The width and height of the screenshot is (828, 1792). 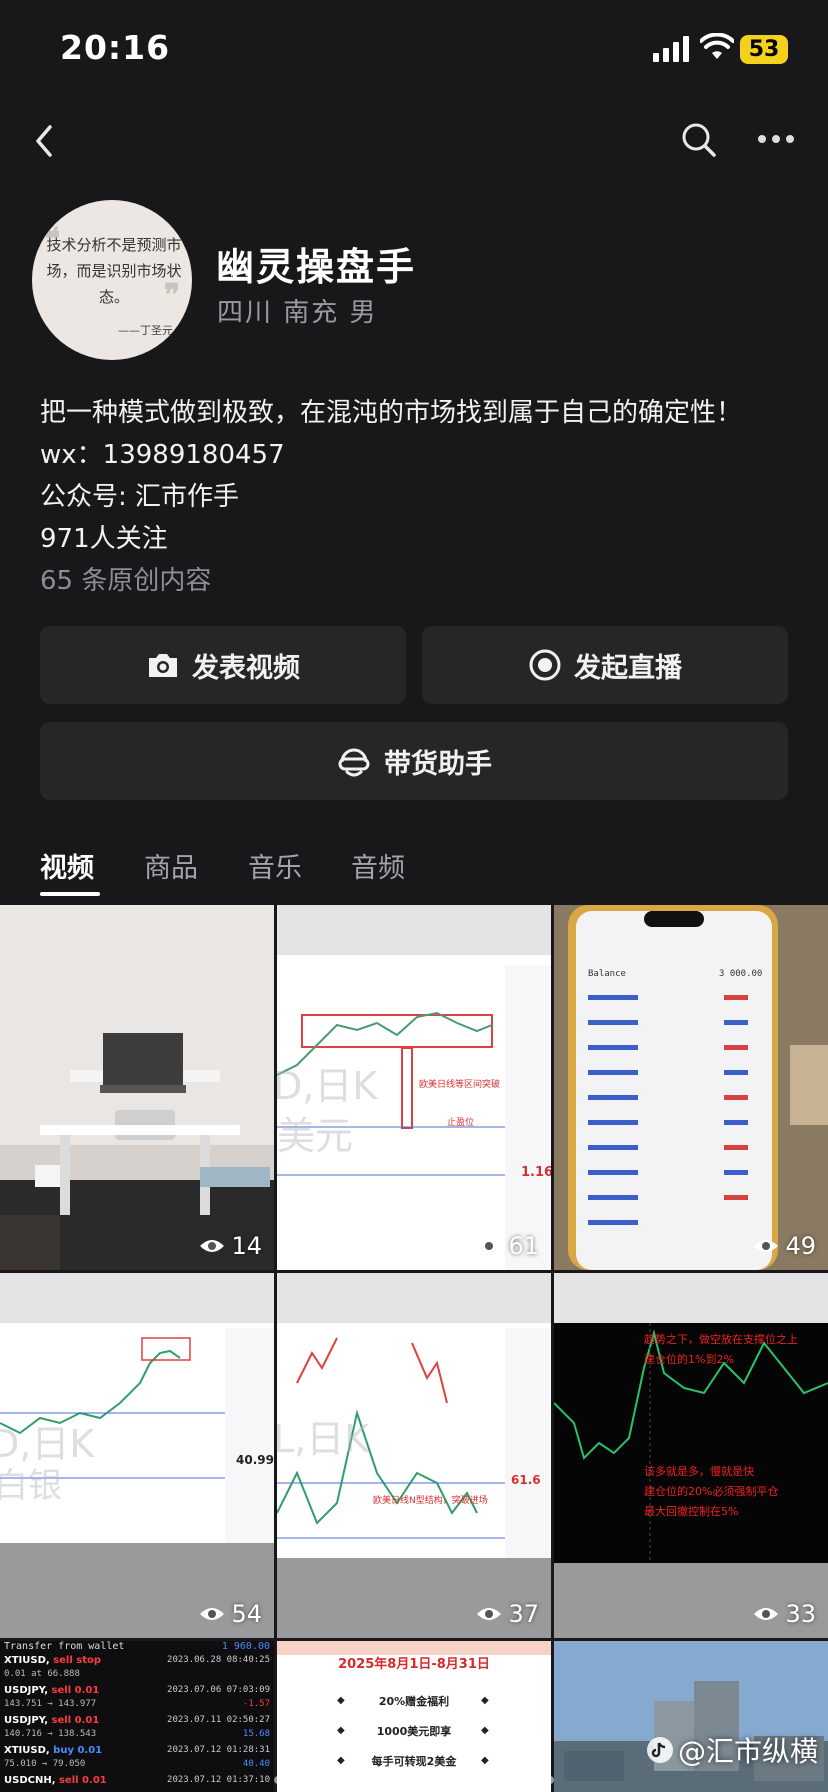 I want to click on live-record-icon, so click(x=545, y=665).